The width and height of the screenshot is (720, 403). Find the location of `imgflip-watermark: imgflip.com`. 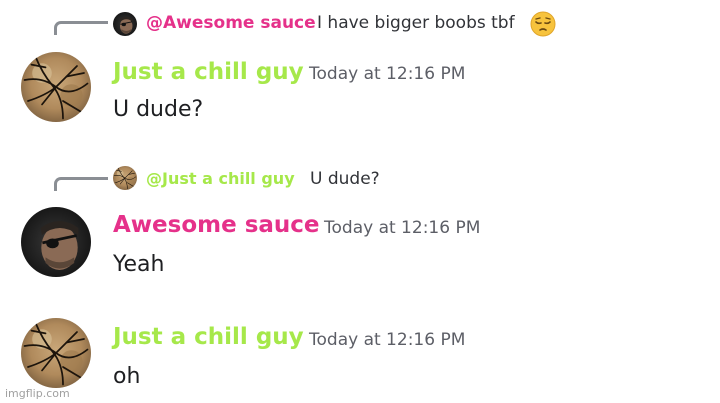

imgflip-watermark: imgflip.com is located at coordinates (37, 393).